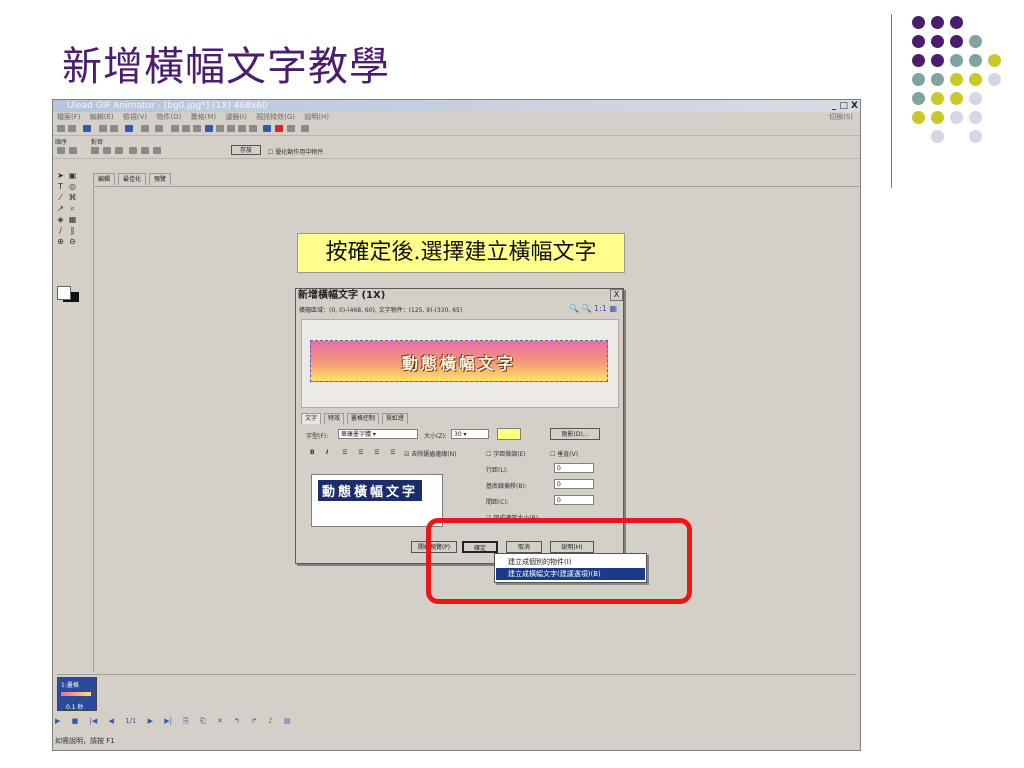  I want to click on banner-gradient: 動態橫幅文字, so click(459, 361).